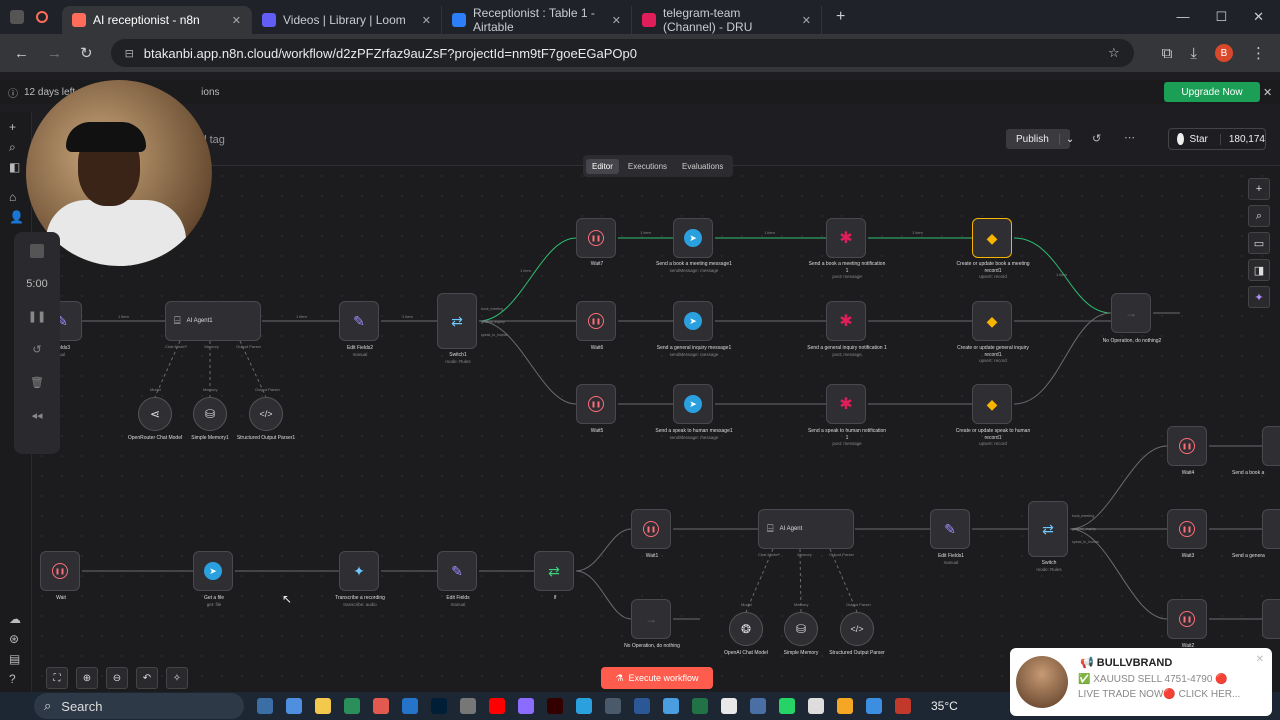 Image resolution: width=1280 pixels, height=720 pixels. What do you see at coordinates (647, 166) in the screenshot?
I see `tab-executions: Executions` at bounding box center [647, 166].